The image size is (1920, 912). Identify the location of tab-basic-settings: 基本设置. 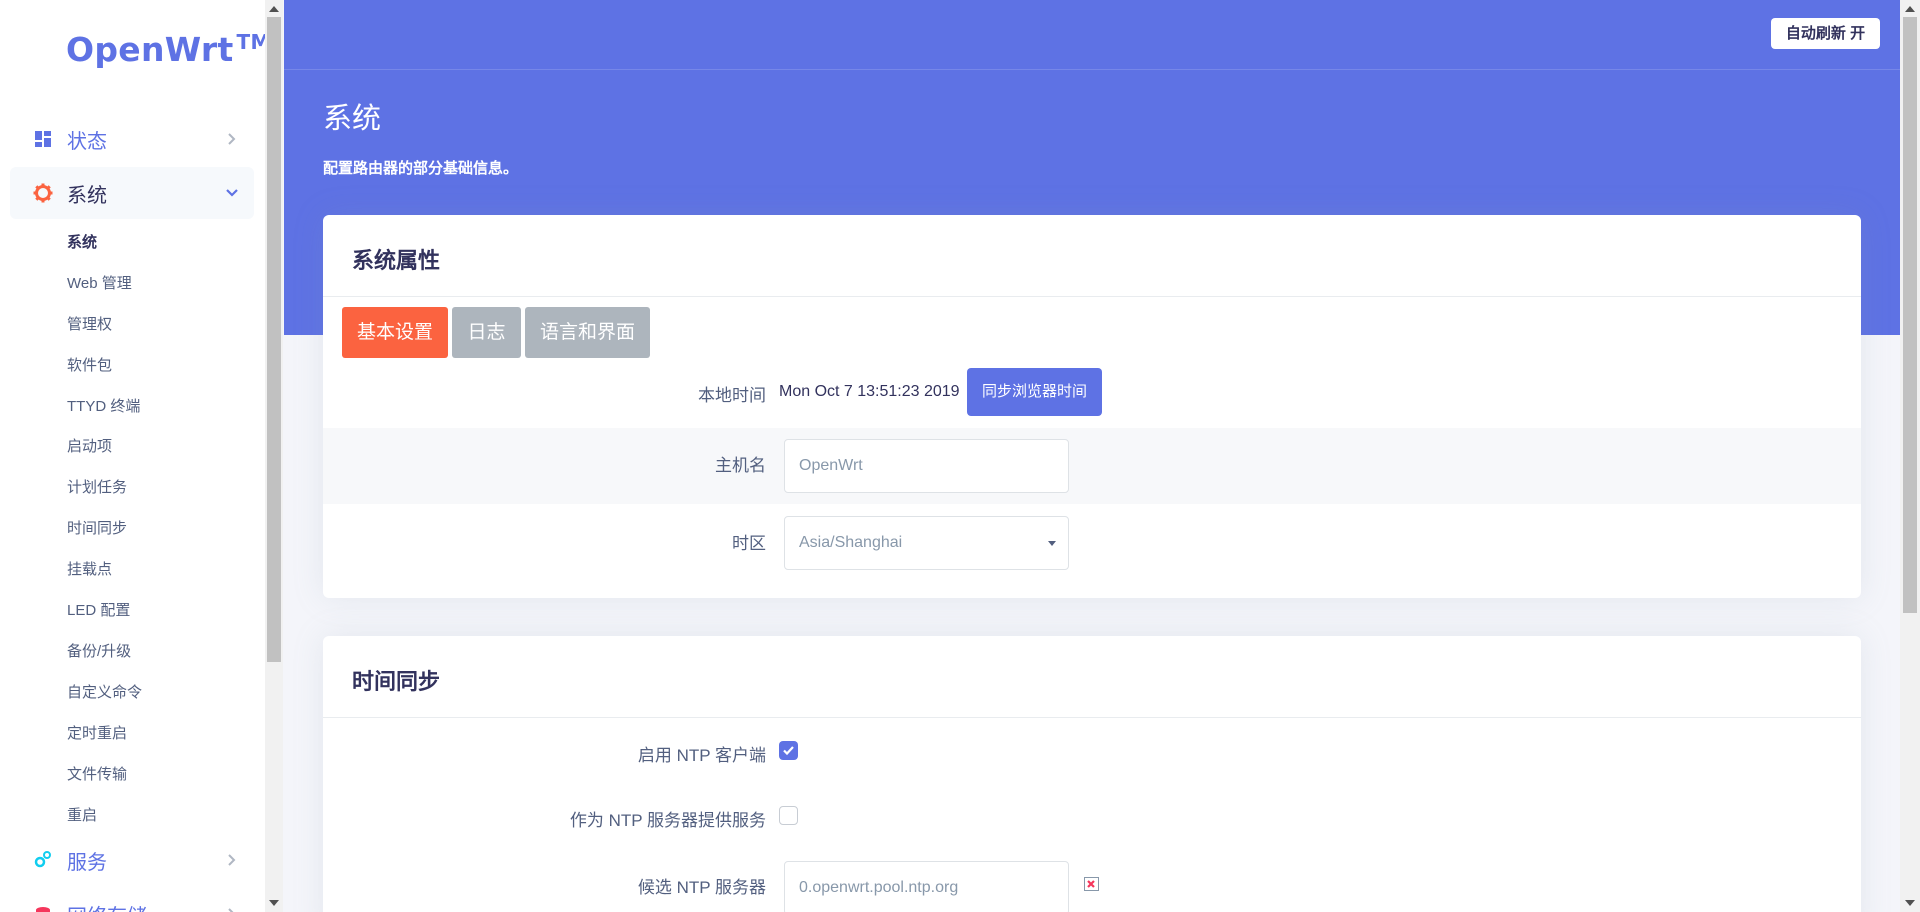
(395, 332).